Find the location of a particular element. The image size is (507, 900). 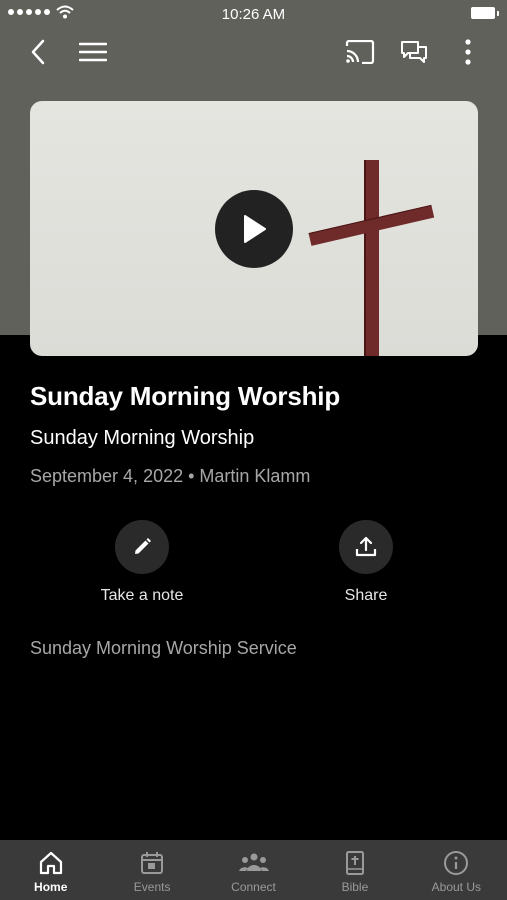

take-note-button: Take a note is located at coordinates (142, 562).